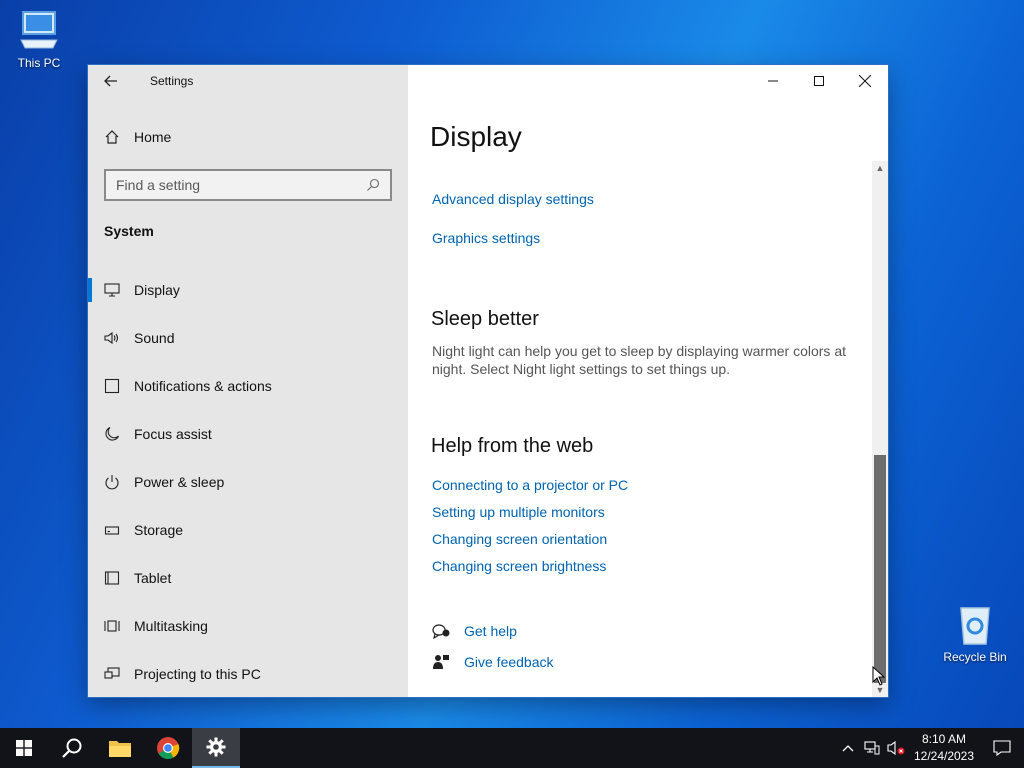 Image resolution: width=1024 pixels, height=768 pixels. What do you see at coordinates (171, 626) in the screenshot?
I see `sidebar-item-label: Multitasking` at bounding box center [171, 626].